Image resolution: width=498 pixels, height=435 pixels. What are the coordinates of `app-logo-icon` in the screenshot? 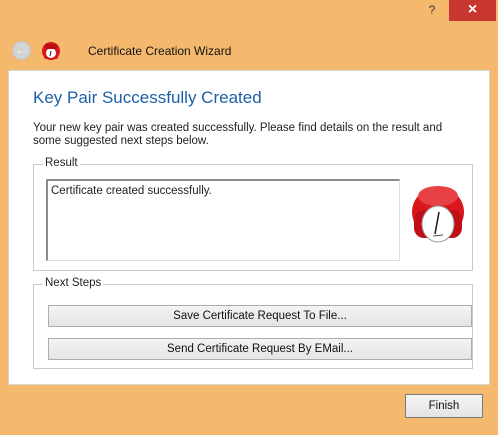 It's located at (51, 51).